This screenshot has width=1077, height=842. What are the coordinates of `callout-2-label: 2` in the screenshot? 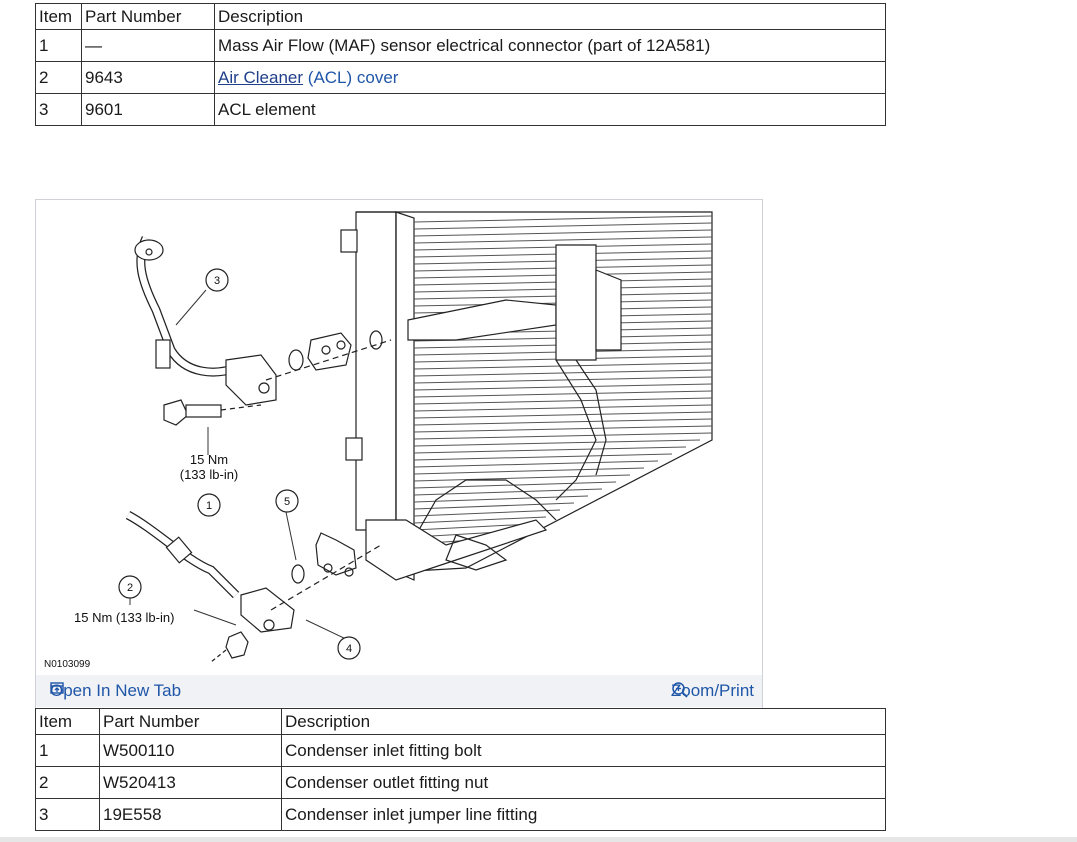 It's located at (130, 588).